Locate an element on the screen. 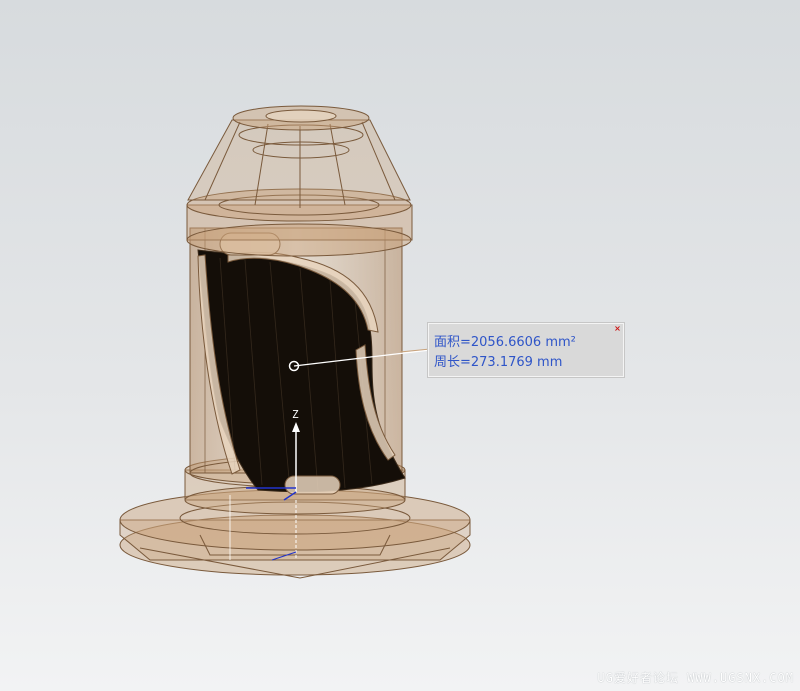 The width and height of the screenshot is (800, 691). watermark: UG爱好者论坛 WWW.UGSNX.COM is located at coordinates (695, 678).